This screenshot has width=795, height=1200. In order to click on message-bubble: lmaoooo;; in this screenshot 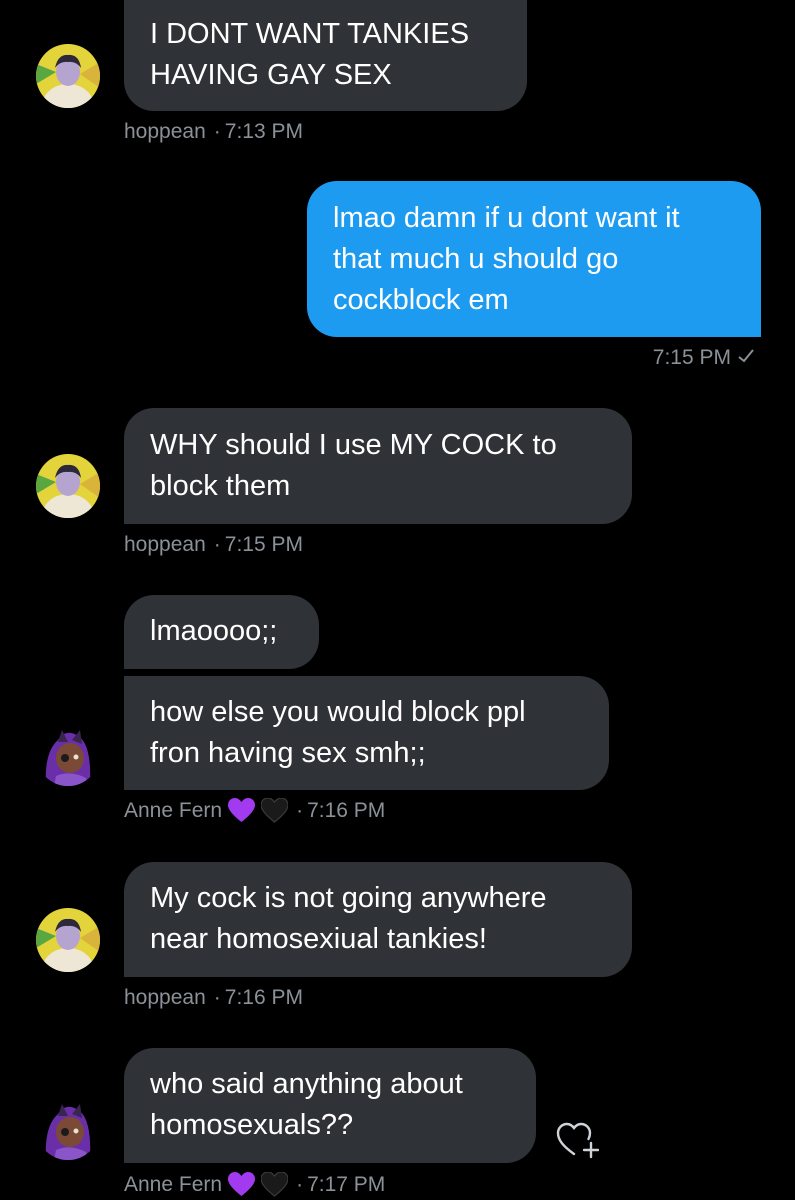, I will do `click(221, 632)`.